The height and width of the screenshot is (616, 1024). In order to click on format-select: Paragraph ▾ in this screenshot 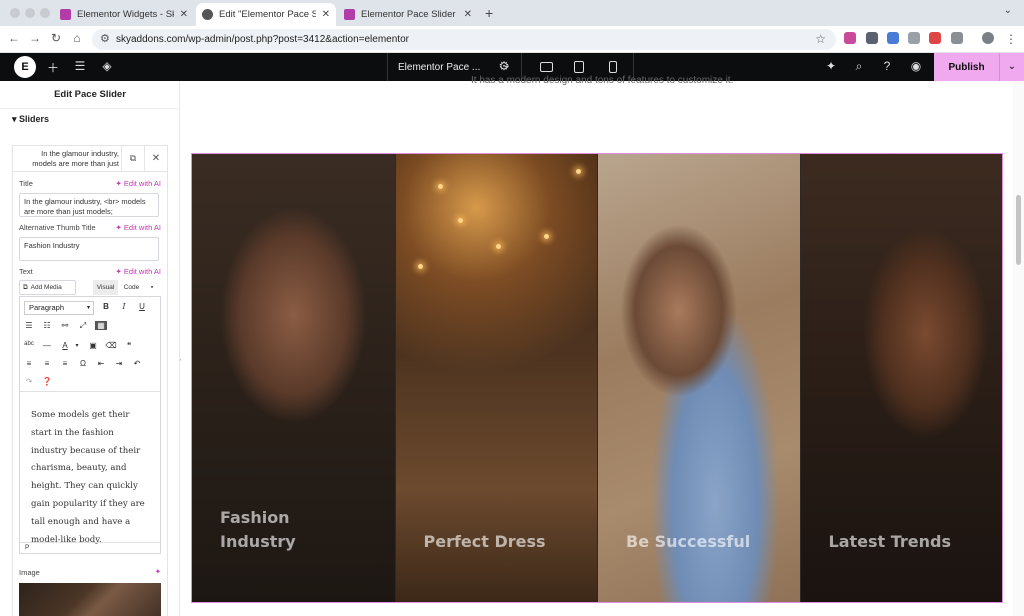, I will do `click(59, 308)`.